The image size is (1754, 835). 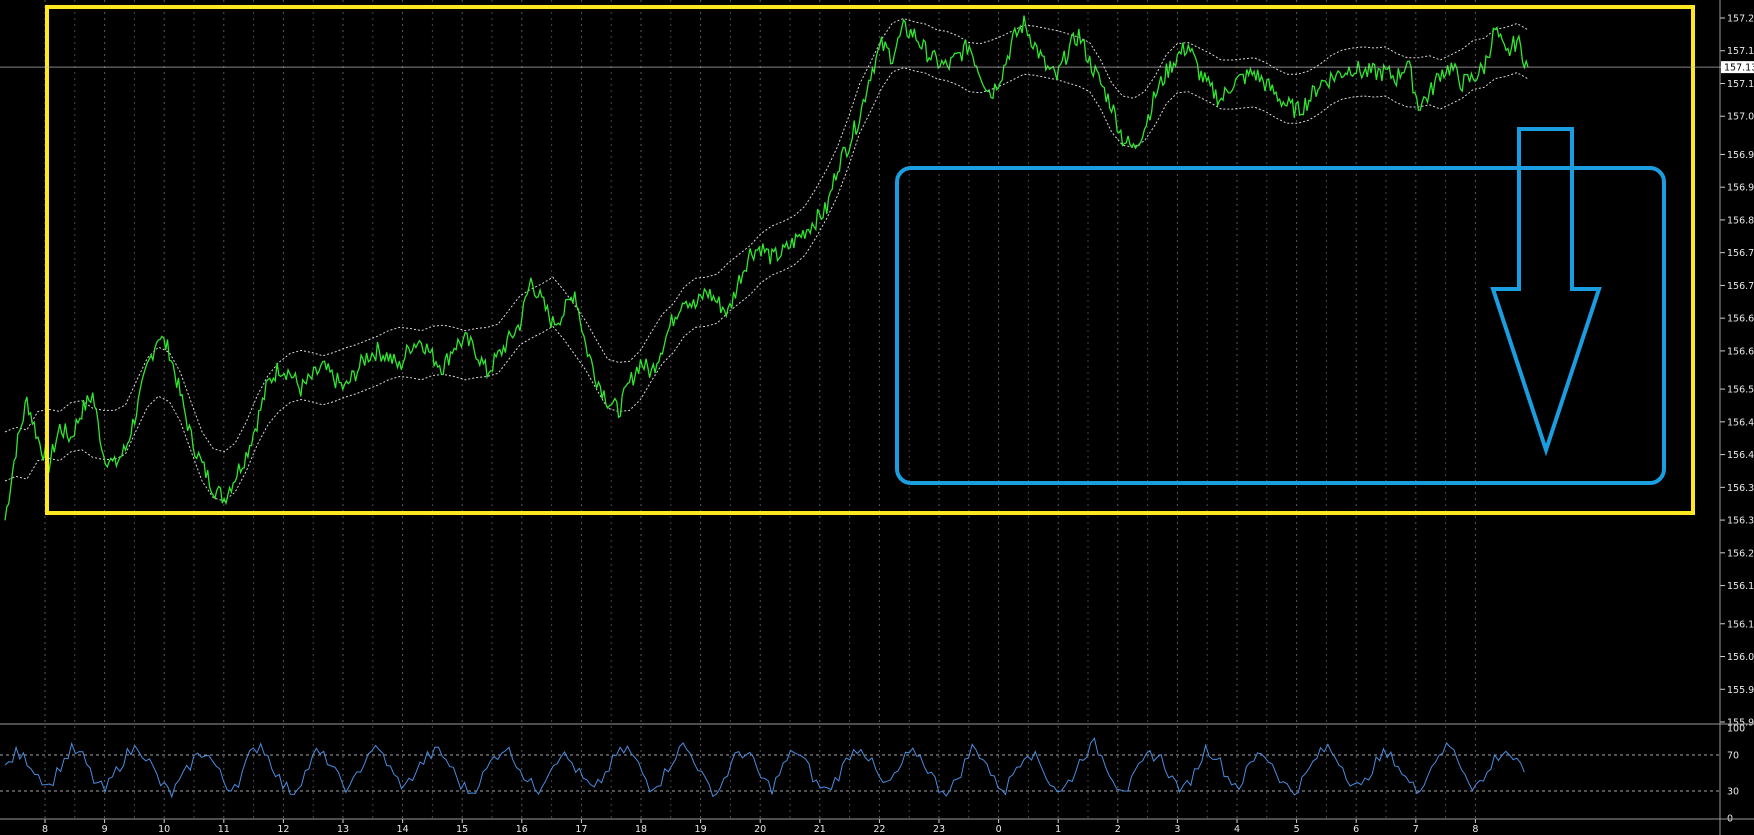 I want to click on y-tick-label: 156.97, so click(x=1740, y=155).